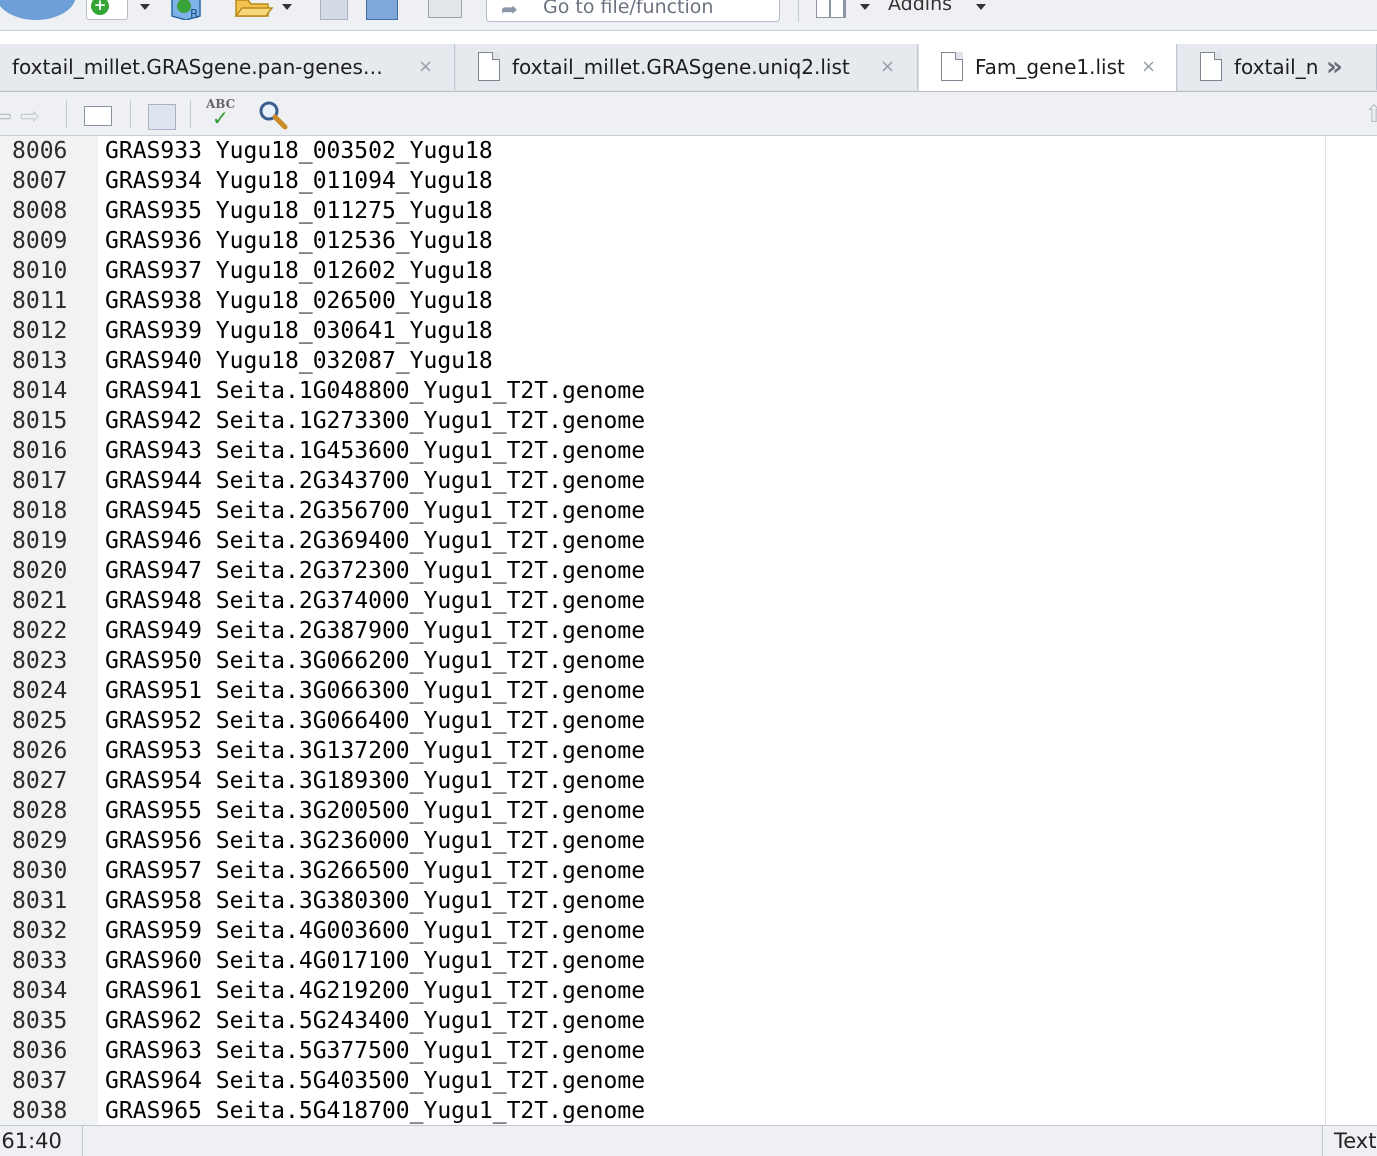  What do you see at coordinates (663, 211) in the screenshot?
I see `editor-line: 8008 GRAS935 Yugu18_011275_Yugu18` at bounding box center [663, 211].